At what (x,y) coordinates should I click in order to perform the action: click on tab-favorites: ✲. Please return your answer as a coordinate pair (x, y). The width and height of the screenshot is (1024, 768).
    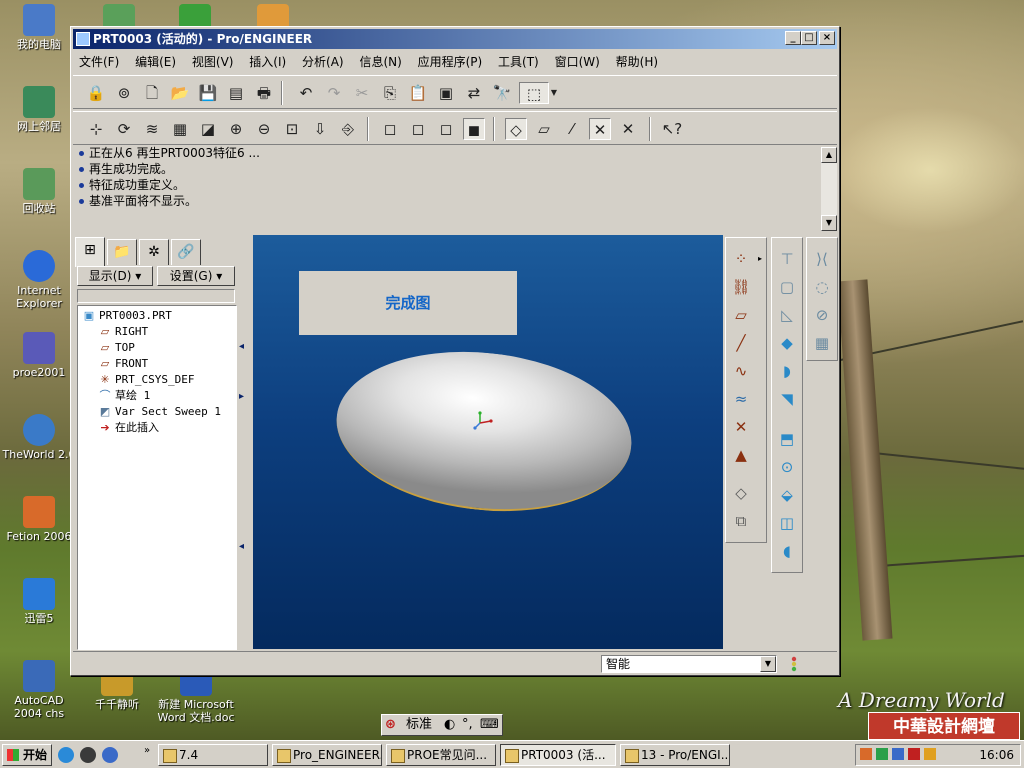
    Looking at the image, I should click on (154, 252).